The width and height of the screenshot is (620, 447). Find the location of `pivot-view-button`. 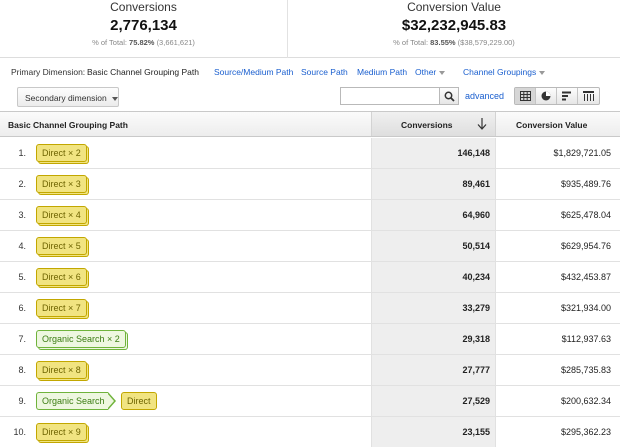

pivot-view-button is located at coordinates (588, 96).